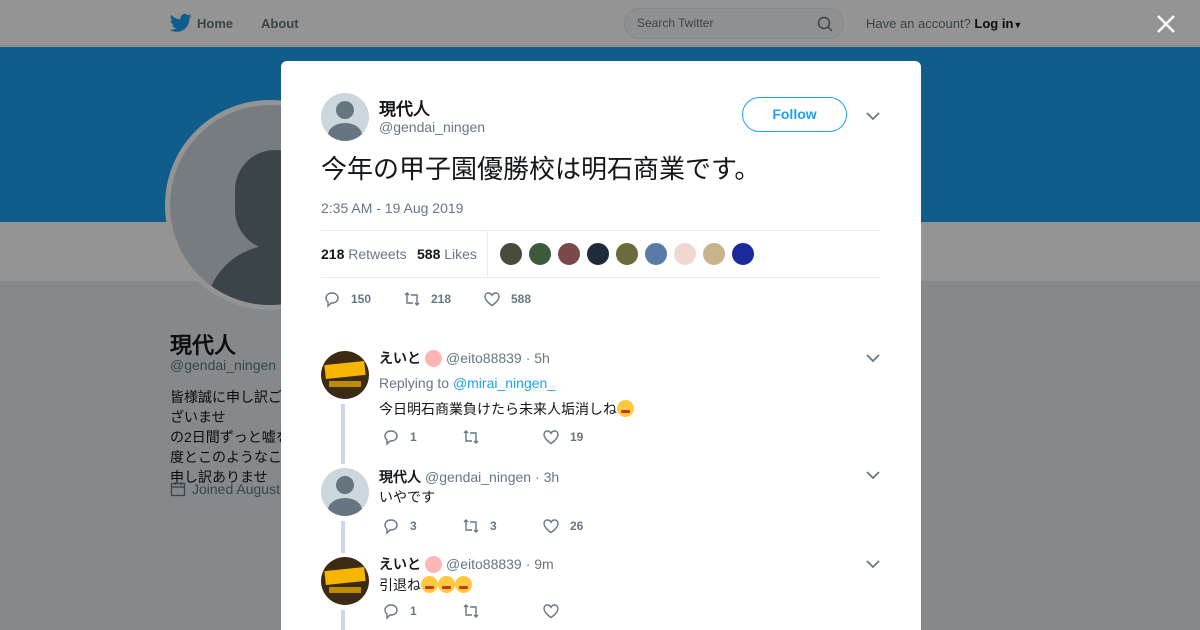 This screenshot has height=630, width=1200. I want to click on tweet-author-name: 現代人, so click(404, 107).